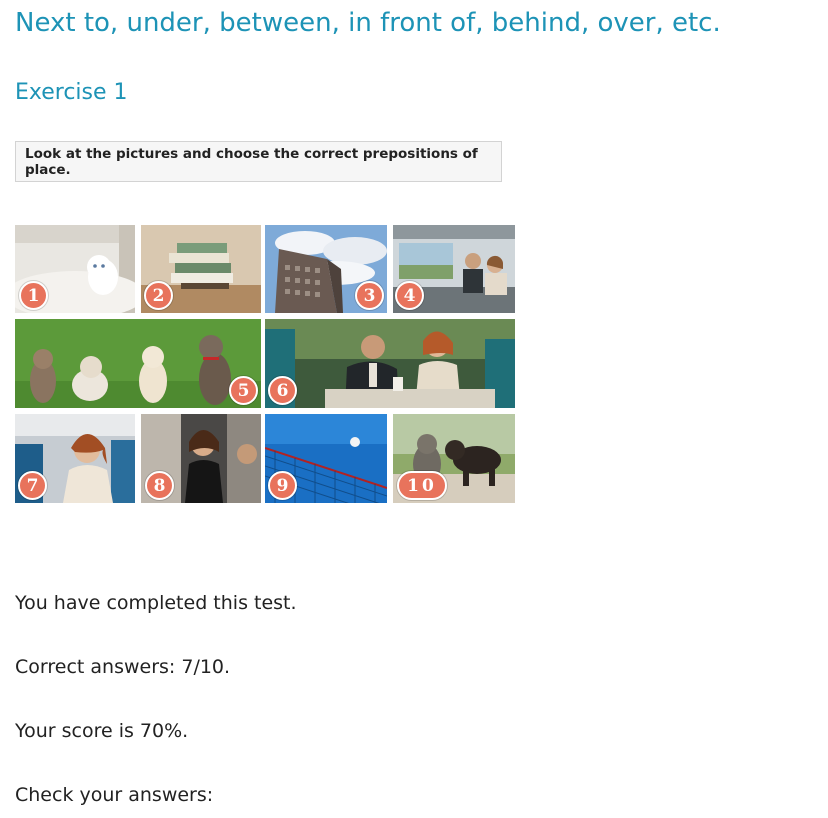 The width and height of the screenshot is (828, 818). What do you see at coordinates (33, 295) in the screenshot?
I see `picture-number-badge: 1` at bounding box center [33, 295].